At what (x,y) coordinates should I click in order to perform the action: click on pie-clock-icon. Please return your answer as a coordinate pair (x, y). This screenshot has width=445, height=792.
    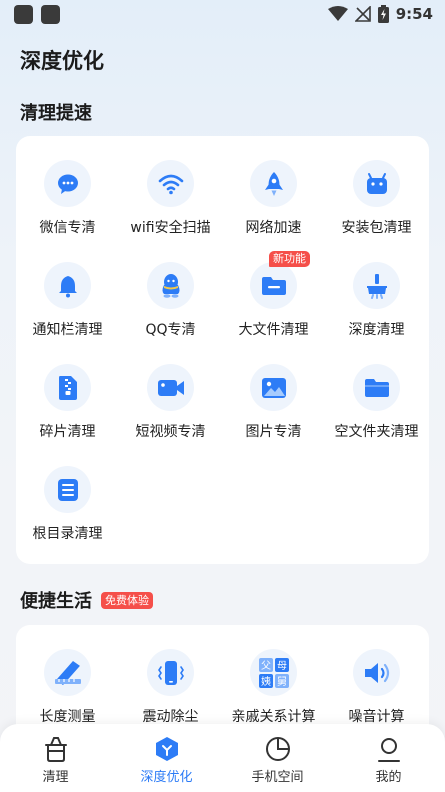
    Looking at the image, I should click on (277, 748).